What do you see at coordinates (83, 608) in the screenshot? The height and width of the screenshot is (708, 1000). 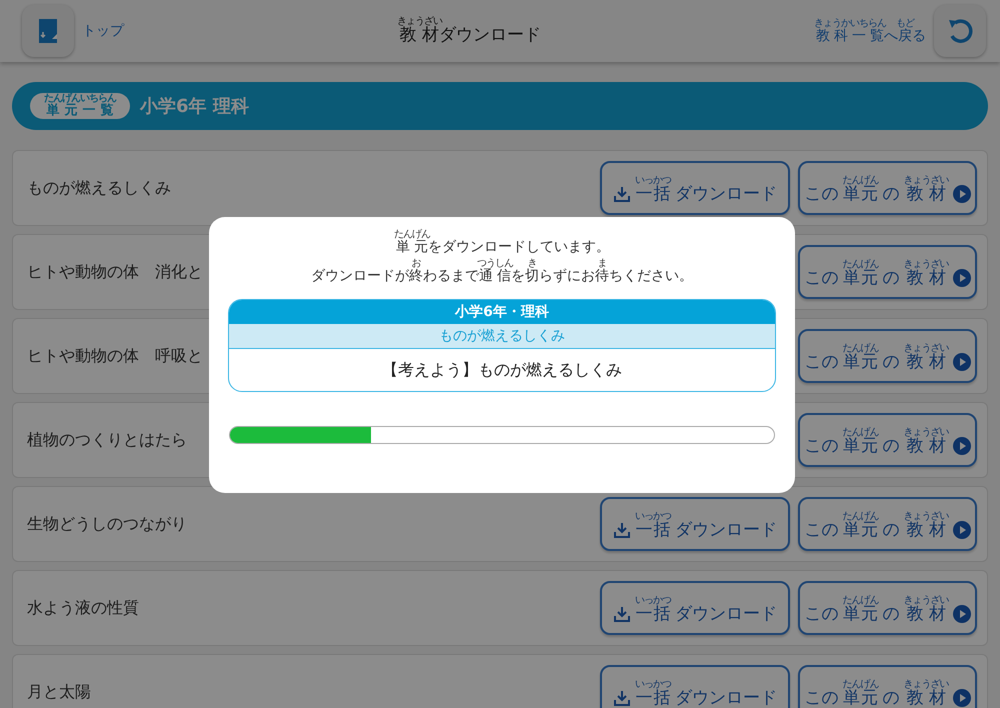 I see `unit-name: 水よう液の性質` at bounding box center [83, 608].